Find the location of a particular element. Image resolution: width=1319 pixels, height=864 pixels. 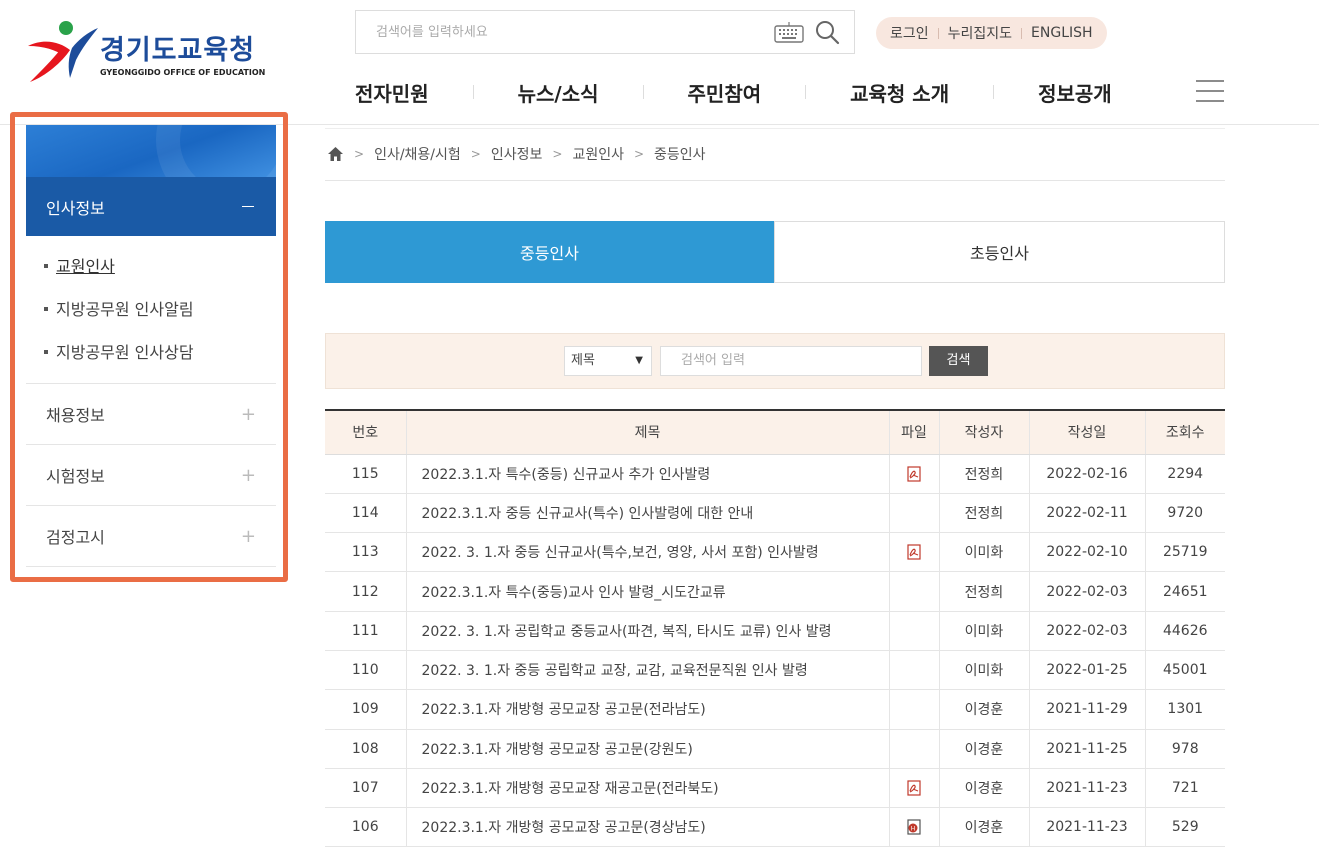

row-views: 1301 is located at coordinates (1184, 709).